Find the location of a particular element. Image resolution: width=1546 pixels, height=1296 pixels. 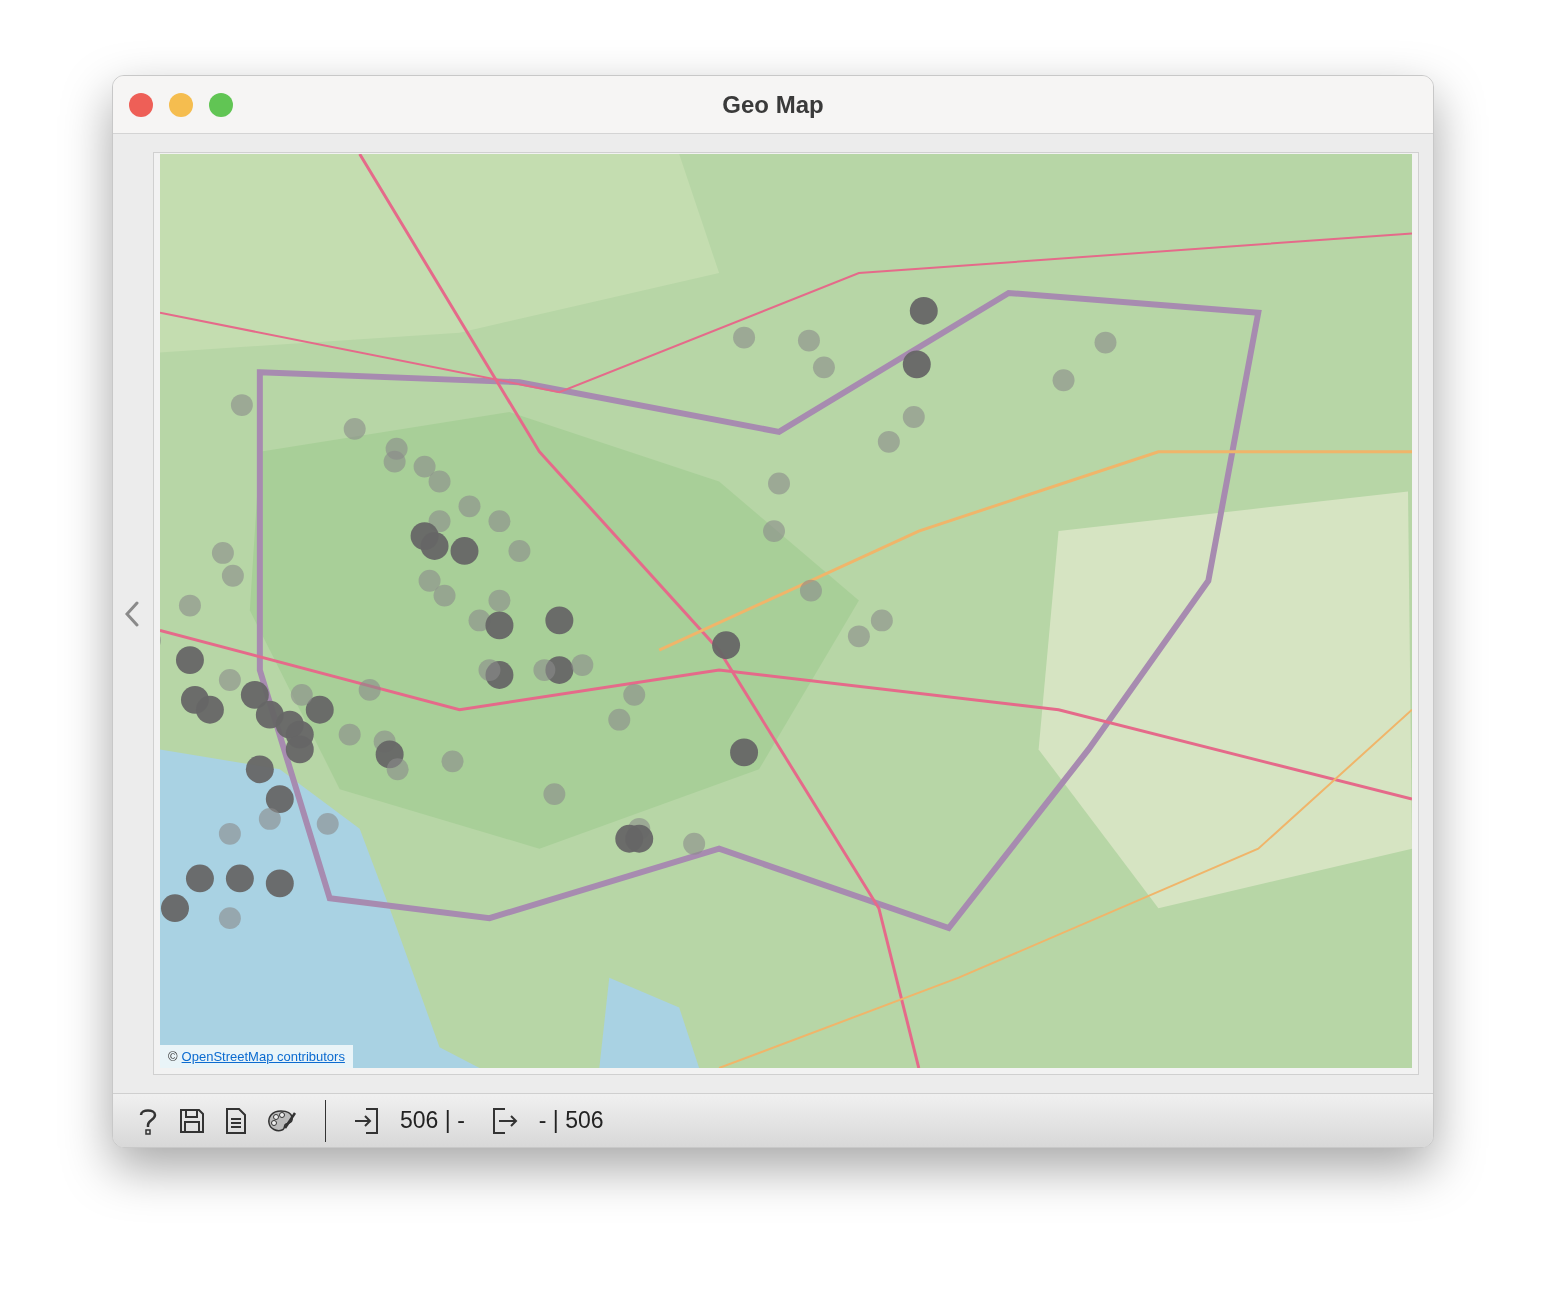

attribution-link: OpenStreetMap contributors is located at coordinates (263, 1056).